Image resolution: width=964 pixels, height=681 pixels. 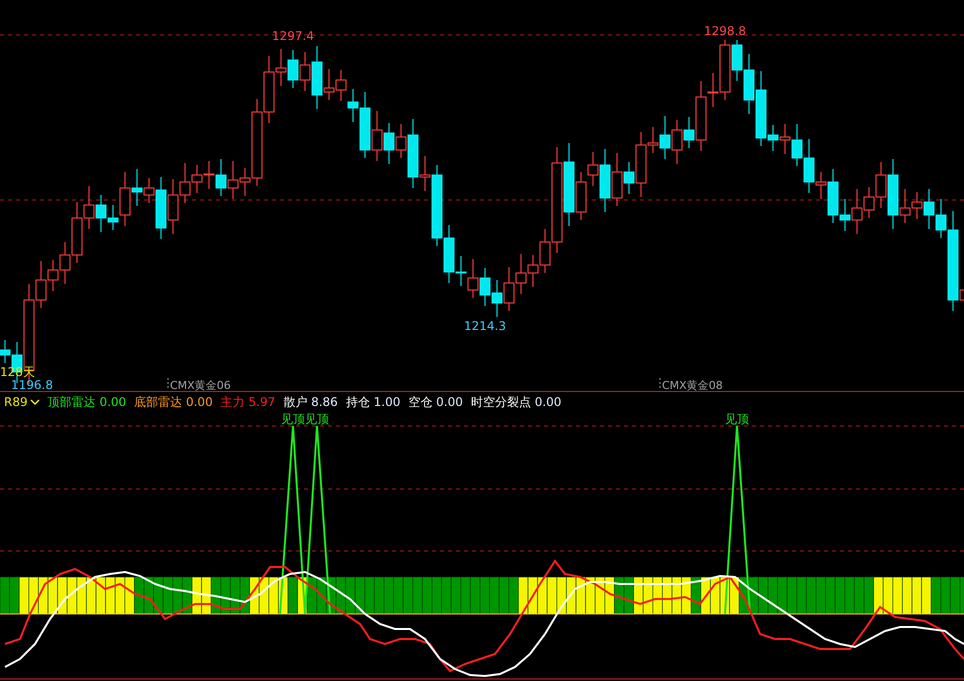 What do you see at coordinates (87, 402) in the screenshot?
I see `indicator-value: 顶部雷达 0.00` at bounding box center [87, 402].